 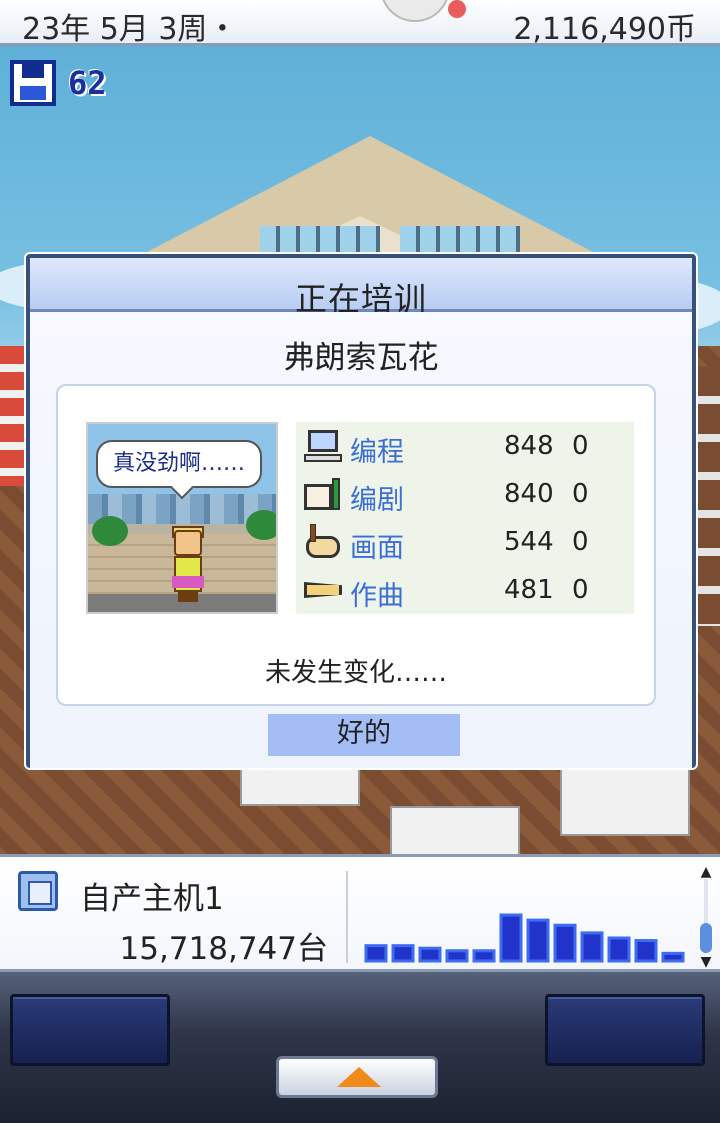 What do you see at coordinates (364, 735) in the screenshot?
I see `ok-button: 好的` at bounding box center [364, 735].